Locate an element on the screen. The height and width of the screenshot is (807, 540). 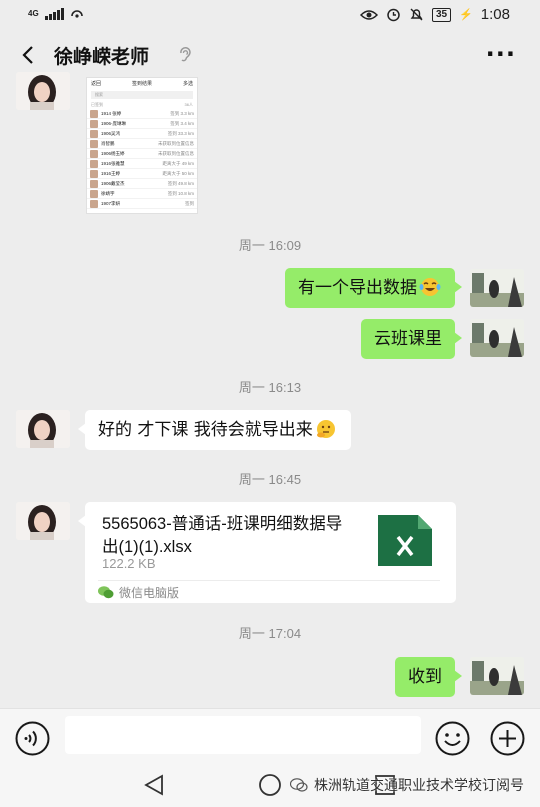
emoji-icon is located at coordinates (452, 738).